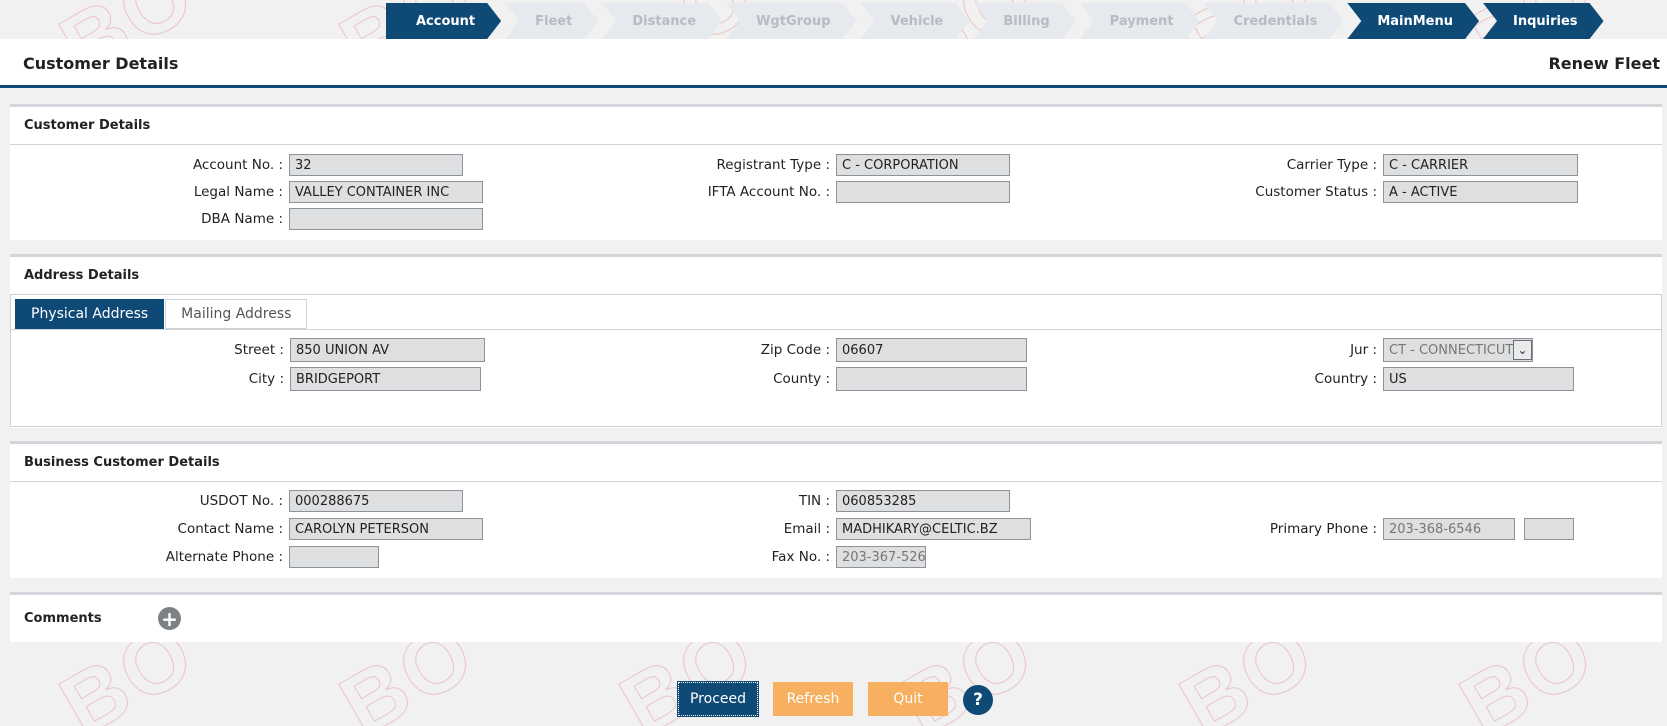  I want to click on address-tabs: Physical Address Mailing Address, so click(161, 314).